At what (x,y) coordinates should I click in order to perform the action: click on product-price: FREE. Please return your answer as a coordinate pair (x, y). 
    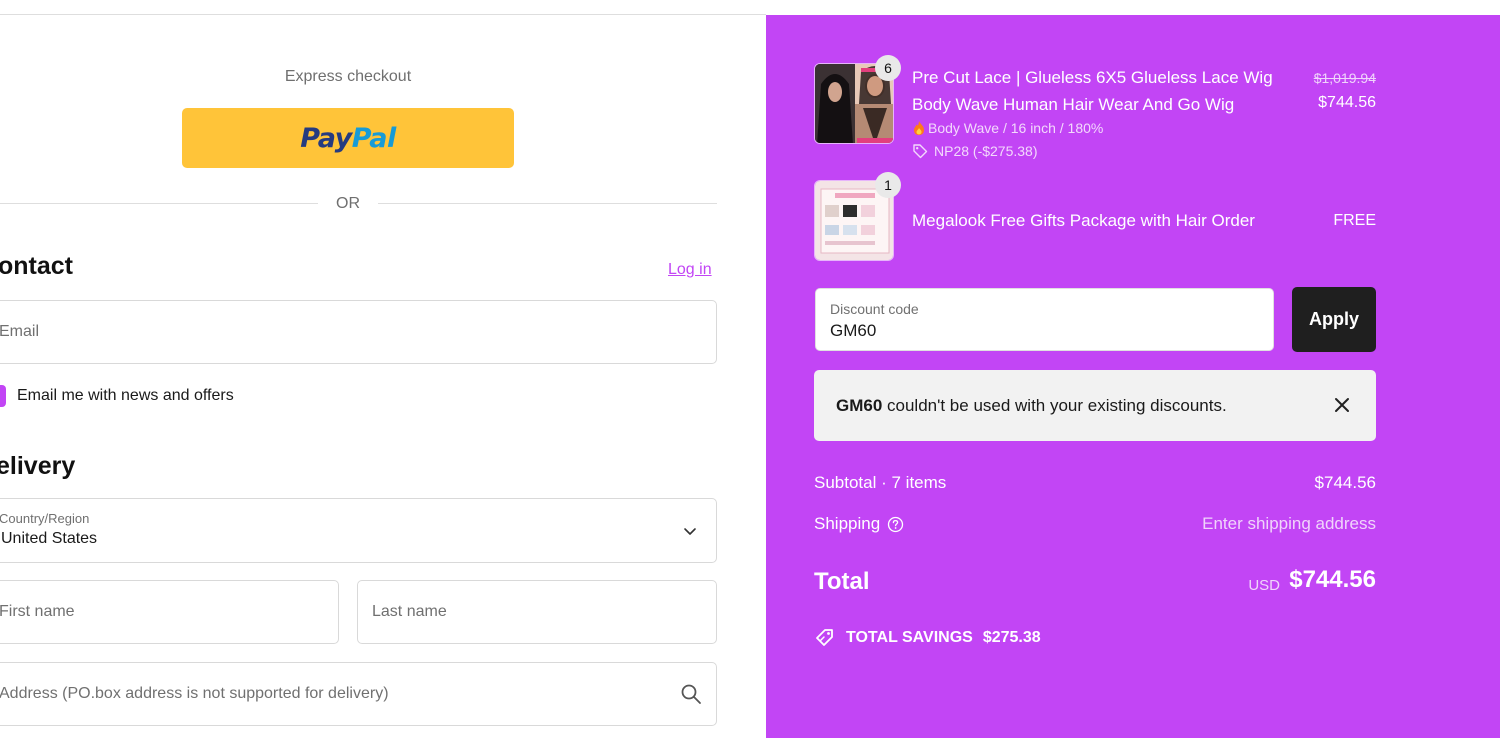
    Looking at the image, I should click on (1354, 220).